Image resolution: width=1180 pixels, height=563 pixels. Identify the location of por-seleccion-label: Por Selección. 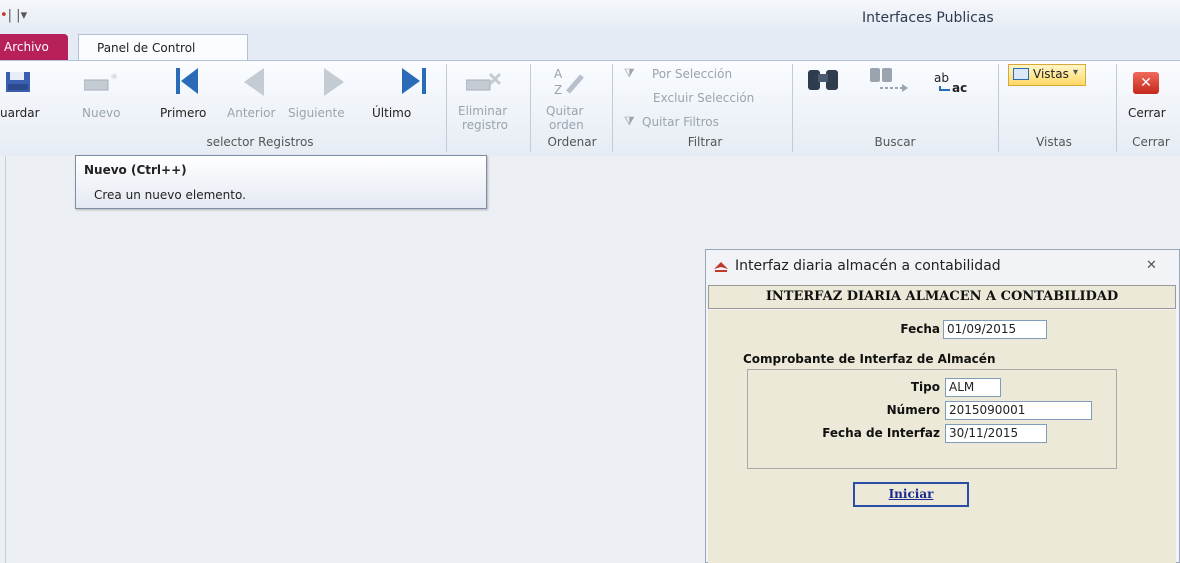
(692, 74).